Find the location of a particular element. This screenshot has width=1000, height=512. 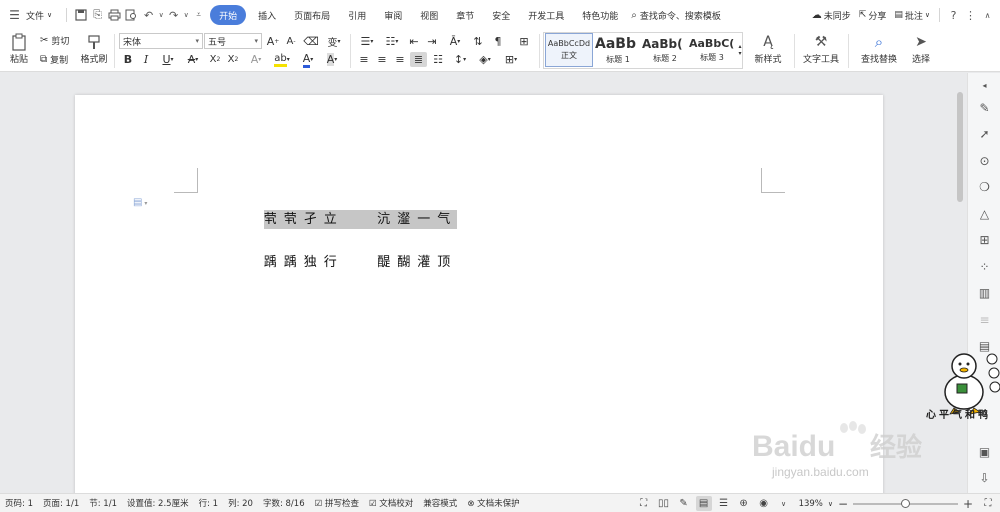

show-marks-icon: ¶ is located at coordinates (498, 41).